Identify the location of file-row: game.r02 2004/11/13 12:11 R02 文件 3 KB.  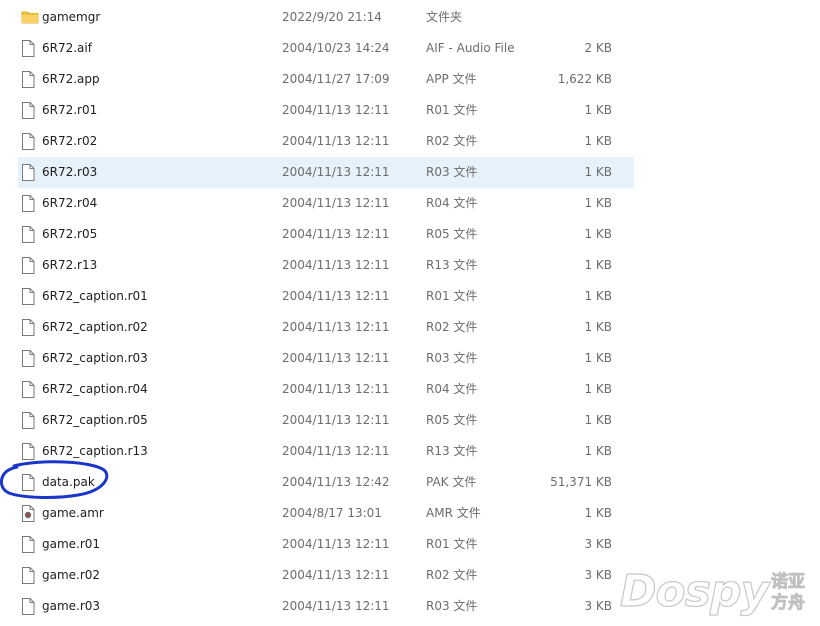
(326, 575).